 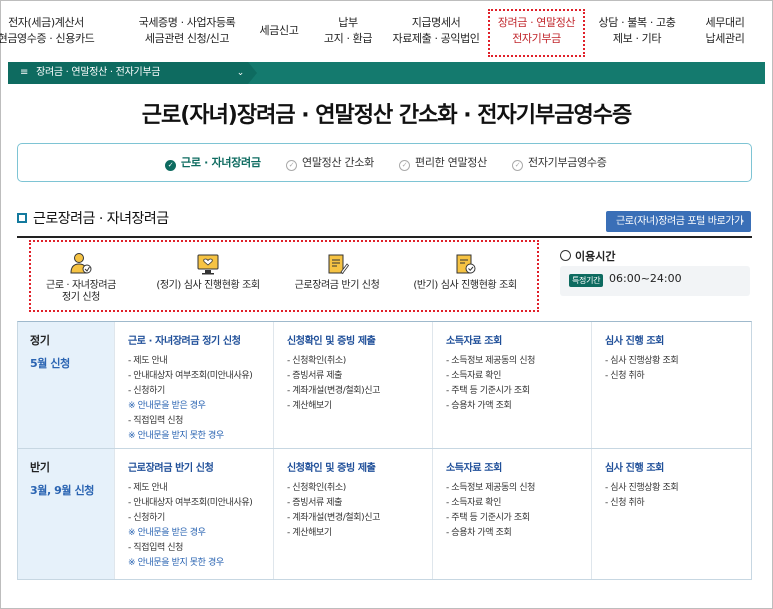 What do you see at coordinates (725, 38) in the screenshot?
I see `nav-item-line2: 납세관리` at bounding box center [725, 38].